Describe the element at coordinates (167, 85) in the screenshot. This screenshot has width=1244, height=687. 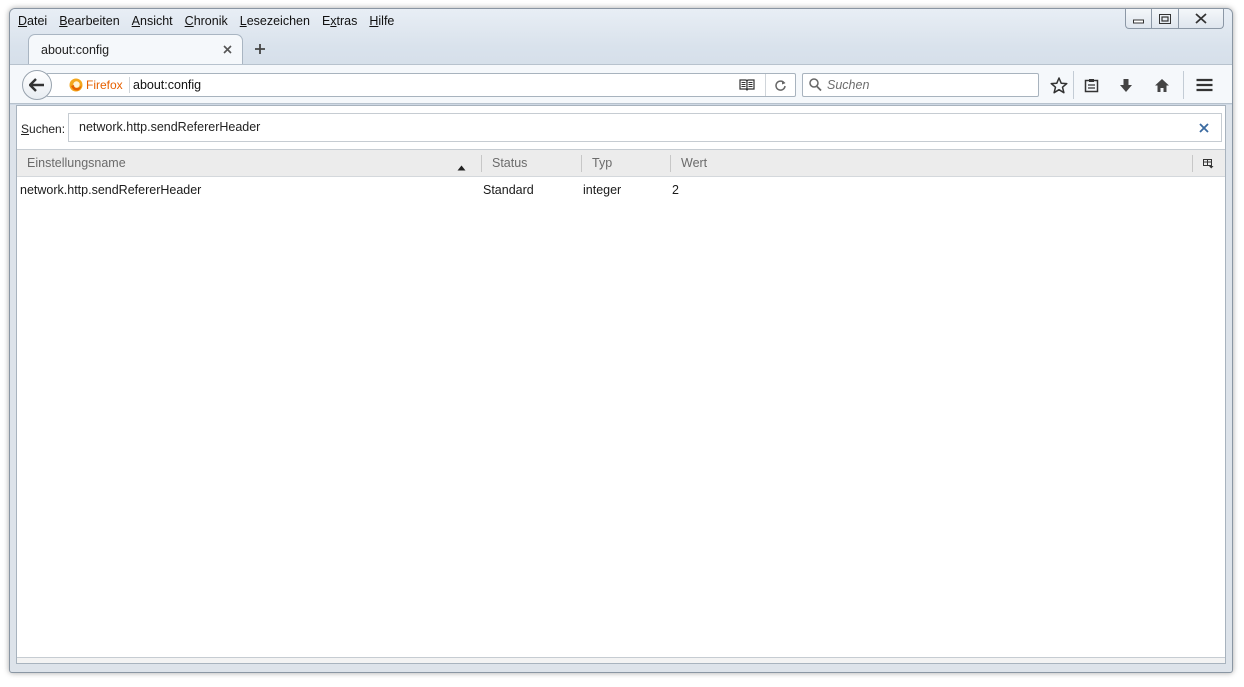
I see `url-text: about:config` at that location.